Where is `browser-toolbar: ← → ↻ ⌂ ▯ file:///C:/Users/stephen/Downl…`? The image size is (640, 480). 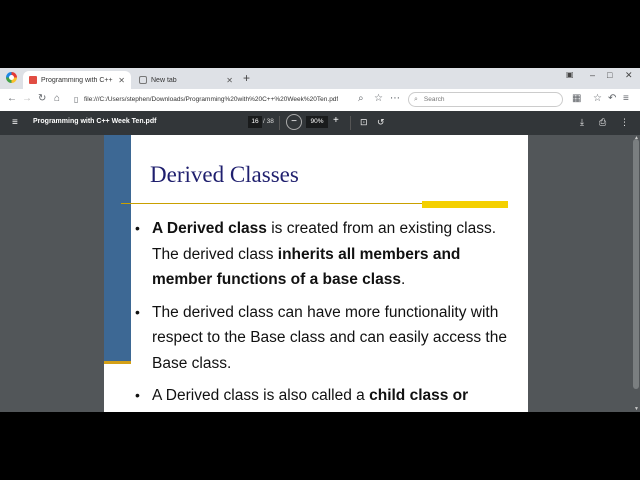
browser-toolbar: ← → ↻ ⌂ ▯ file:///C:/Users/stephen/Downl… is located at coordinates (320, 100).